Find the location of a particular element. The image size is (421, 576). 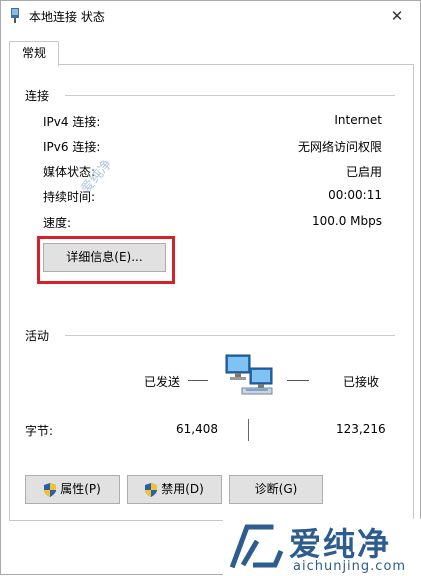

duration-value: 00:00:11 is located at coordinates (355, 195).